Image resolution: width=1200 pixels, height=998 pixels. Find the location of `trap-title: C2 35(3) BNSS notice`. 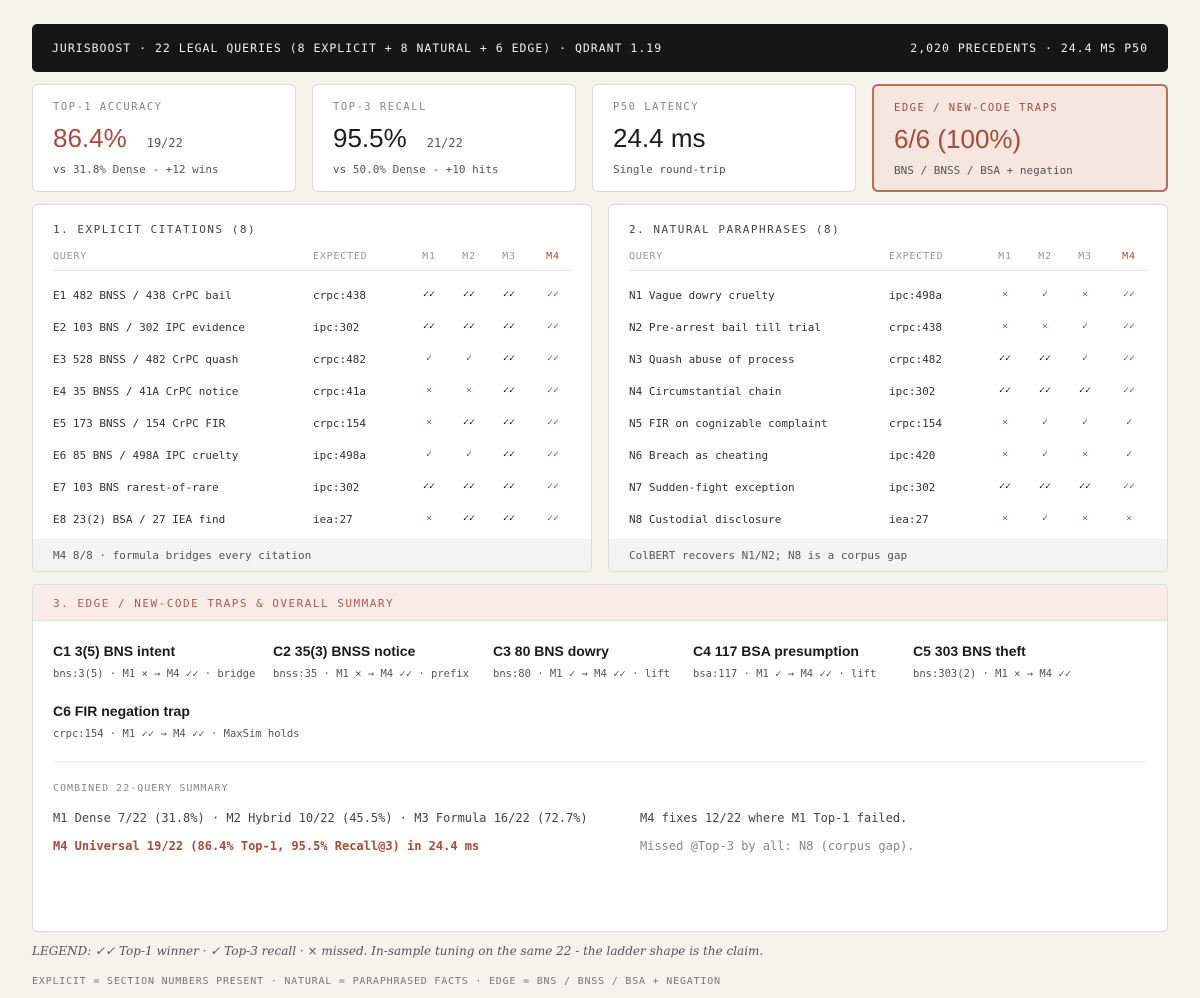

trap-title: C2 35(3) BNSS notice is located at coordinates (344, 651).